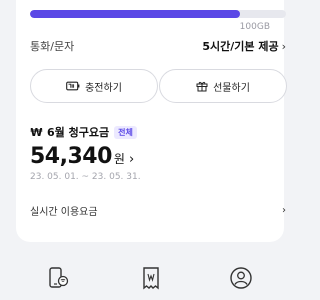  What do you see at coordinates (78, 132) in the screenshot?
I see `bill-title: 6월 청구요금` at bounding box center [78, 132].